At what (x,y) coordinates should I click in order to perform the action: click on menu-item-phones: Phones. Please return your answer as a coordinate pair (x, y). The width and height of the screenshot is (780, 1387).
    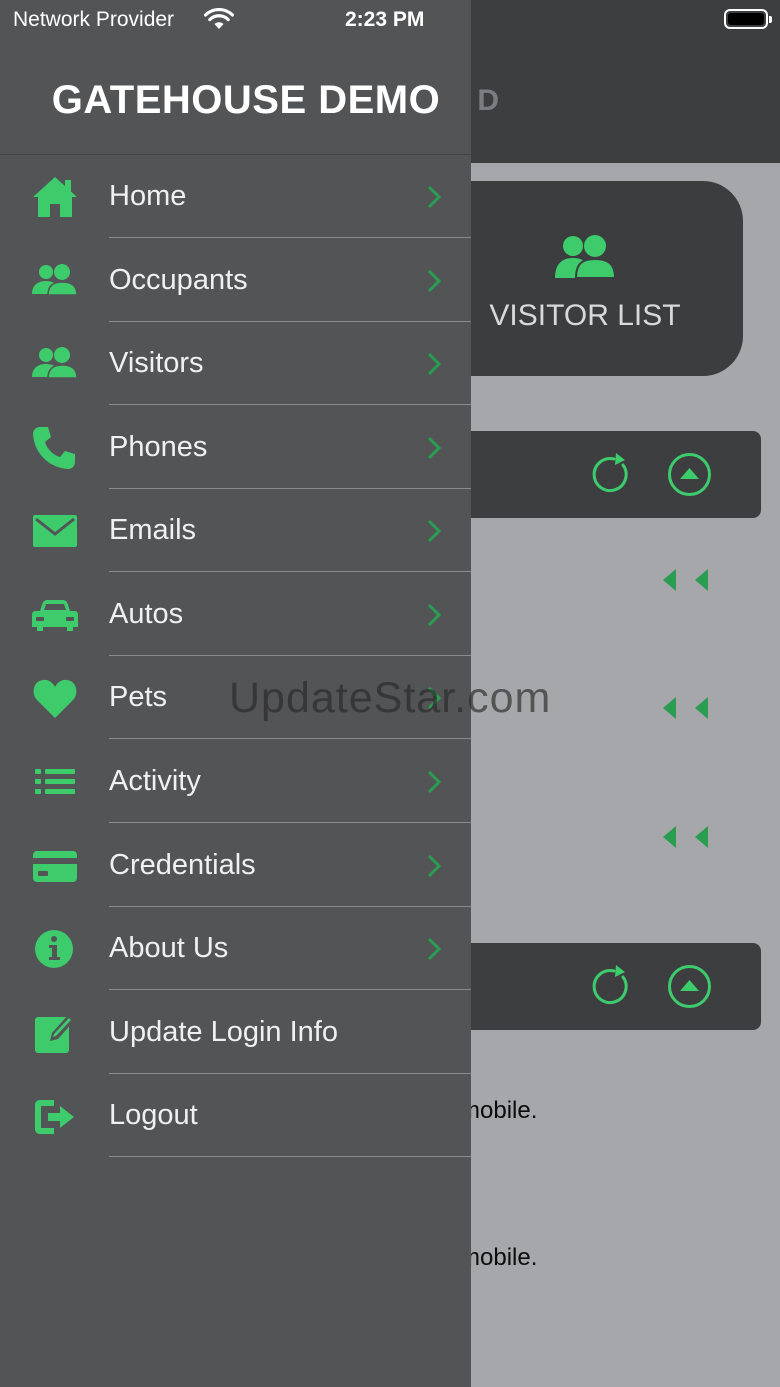
    Looking at the image, I should click on (235, 447).